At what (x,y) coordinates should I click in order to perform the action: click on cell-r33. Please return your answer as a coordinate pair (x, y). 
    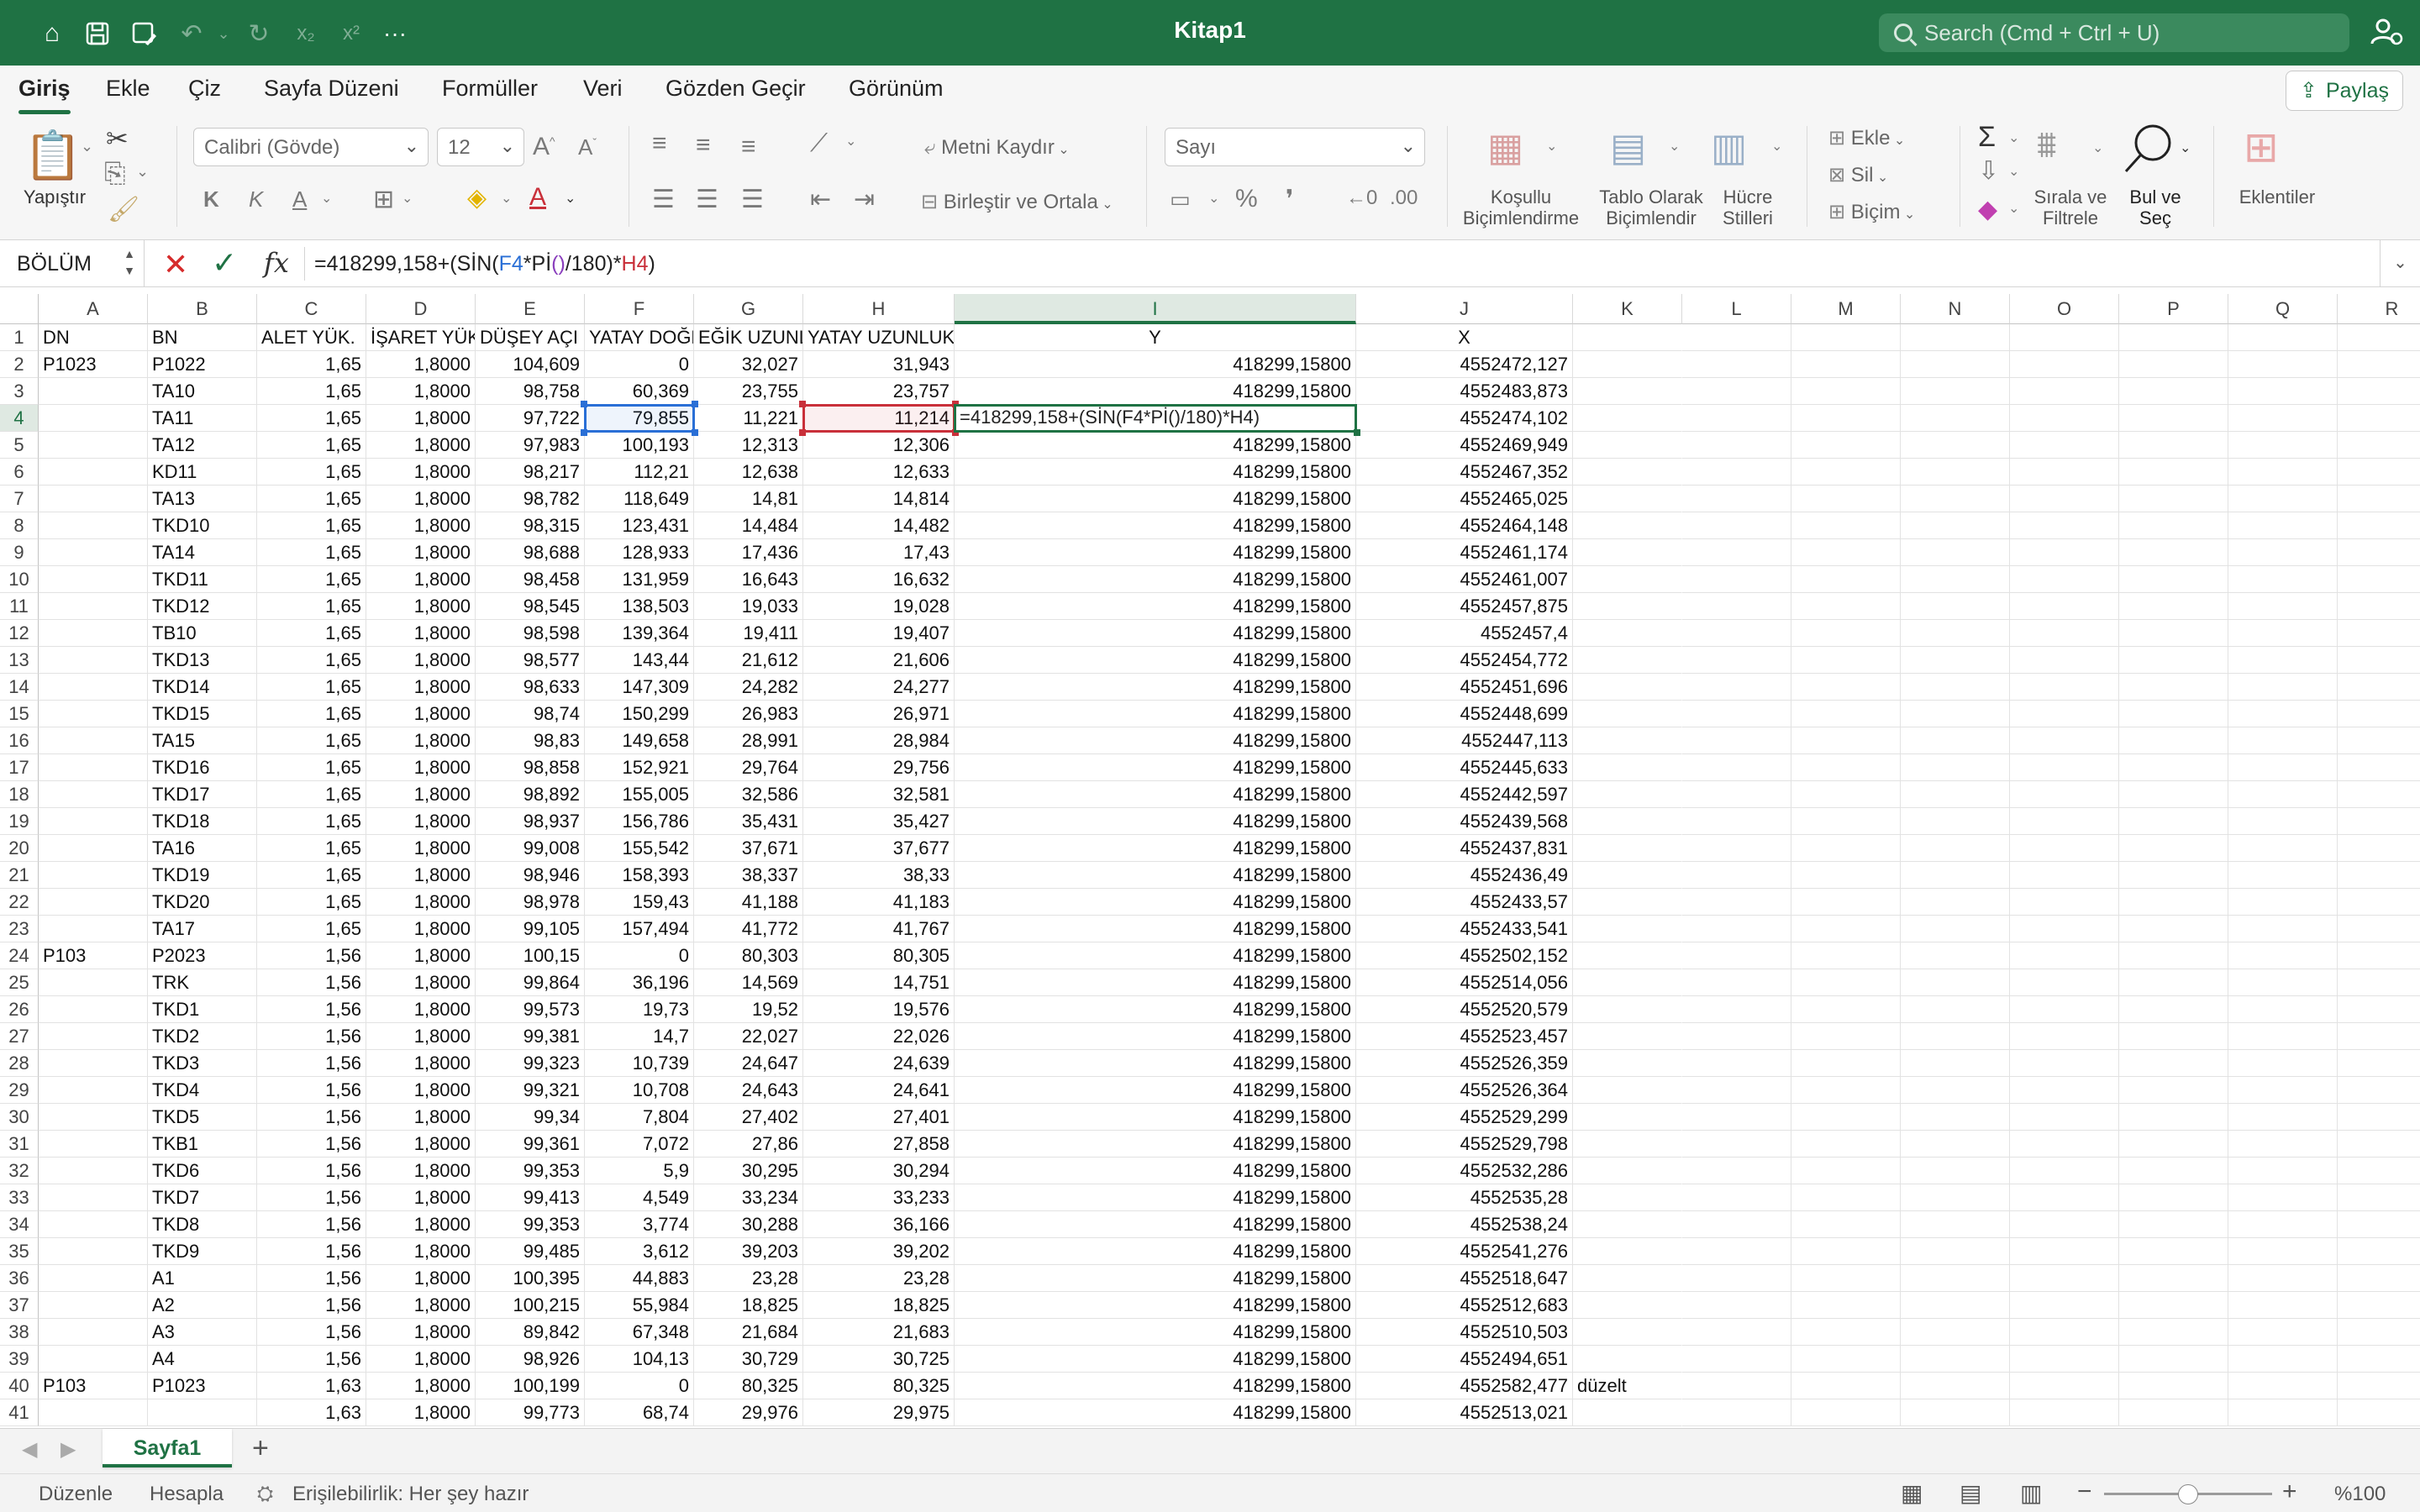
    Looking at the image, I should click on (2379, 1197).